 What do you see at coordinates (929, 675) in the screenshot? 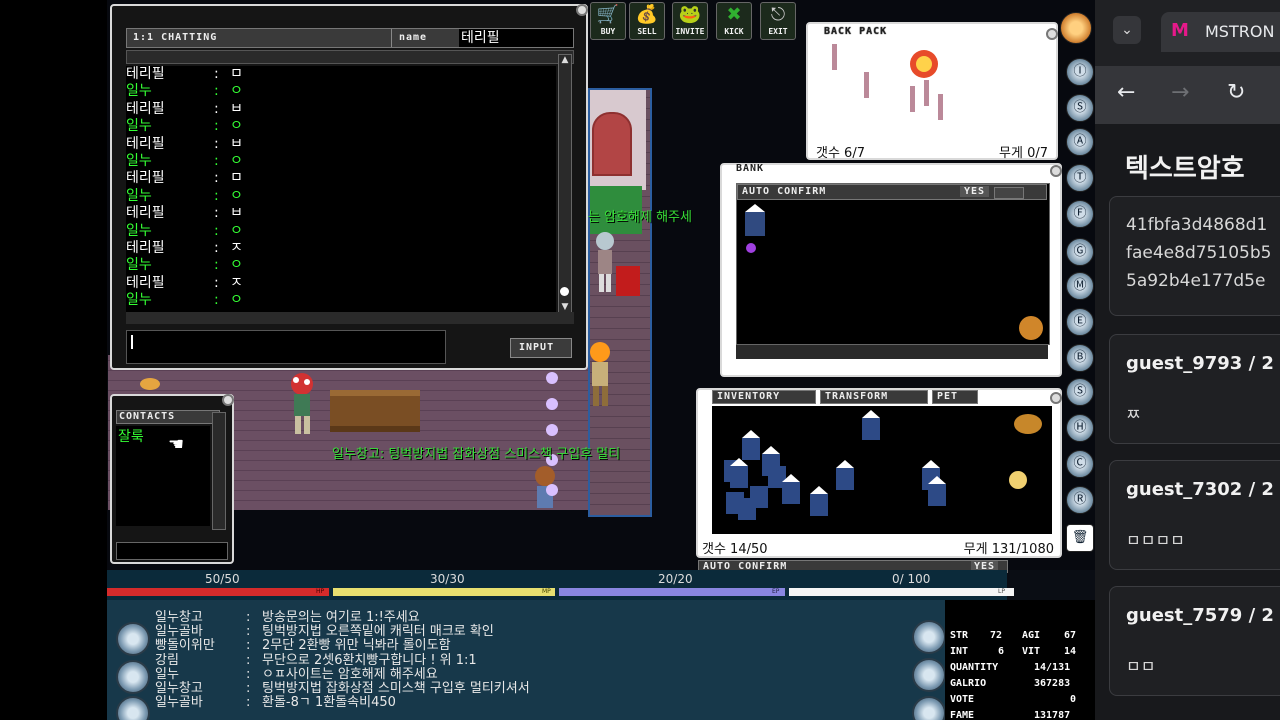
I see `menu-orb-4-icon` at bounding box center [929, 675].